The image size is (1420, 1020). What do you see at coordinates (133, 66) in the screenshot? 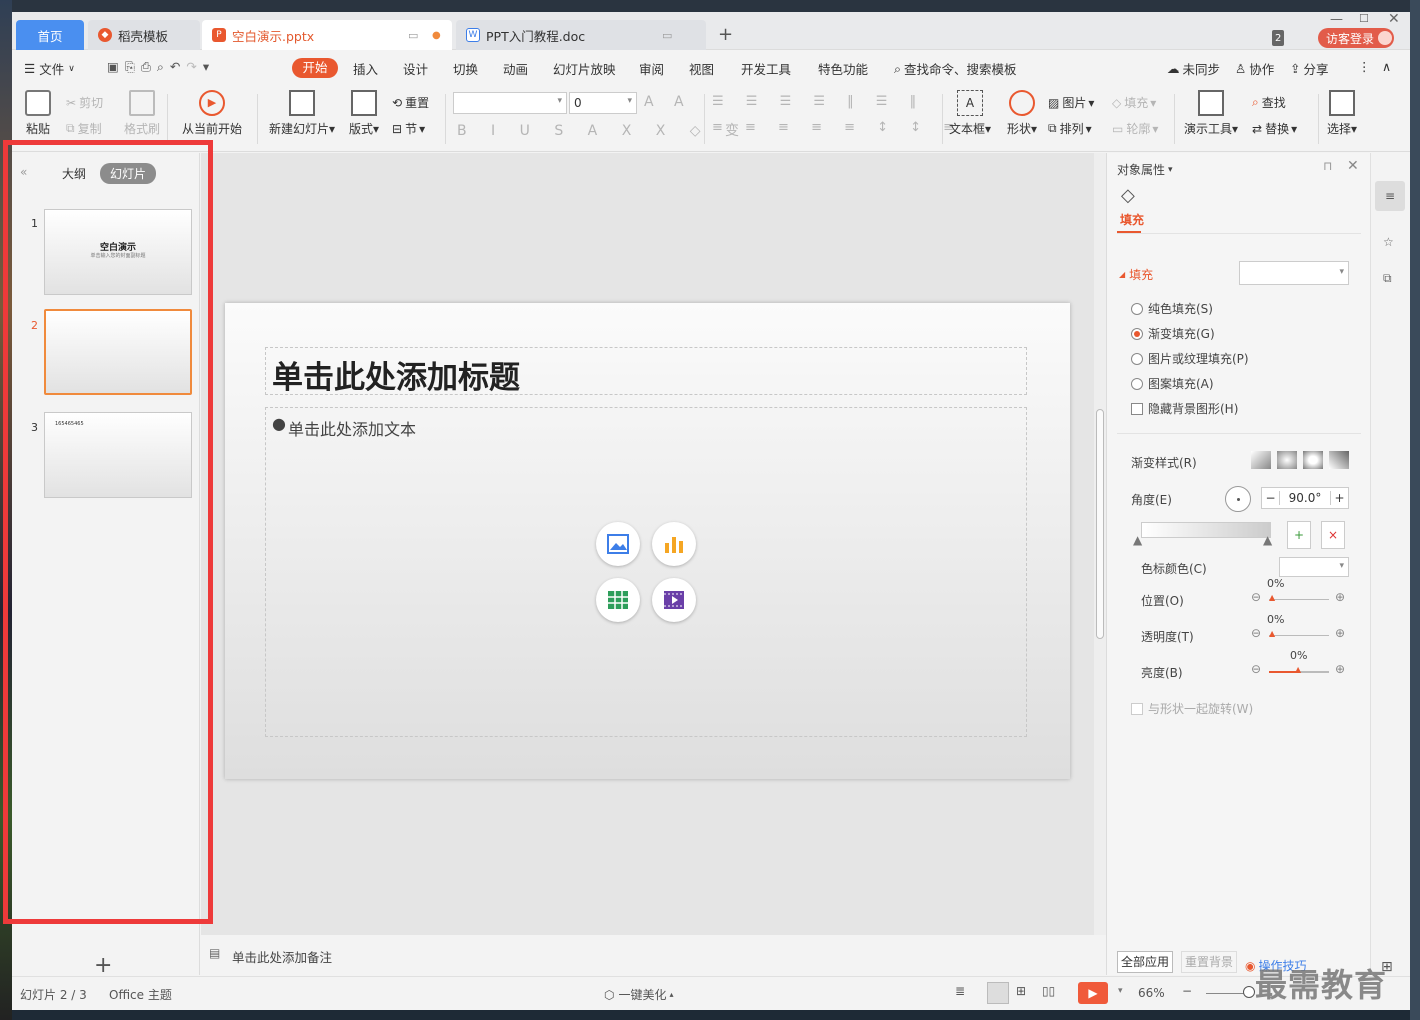
I see `export-icon: ⎘` at bounding box center [133, 66].